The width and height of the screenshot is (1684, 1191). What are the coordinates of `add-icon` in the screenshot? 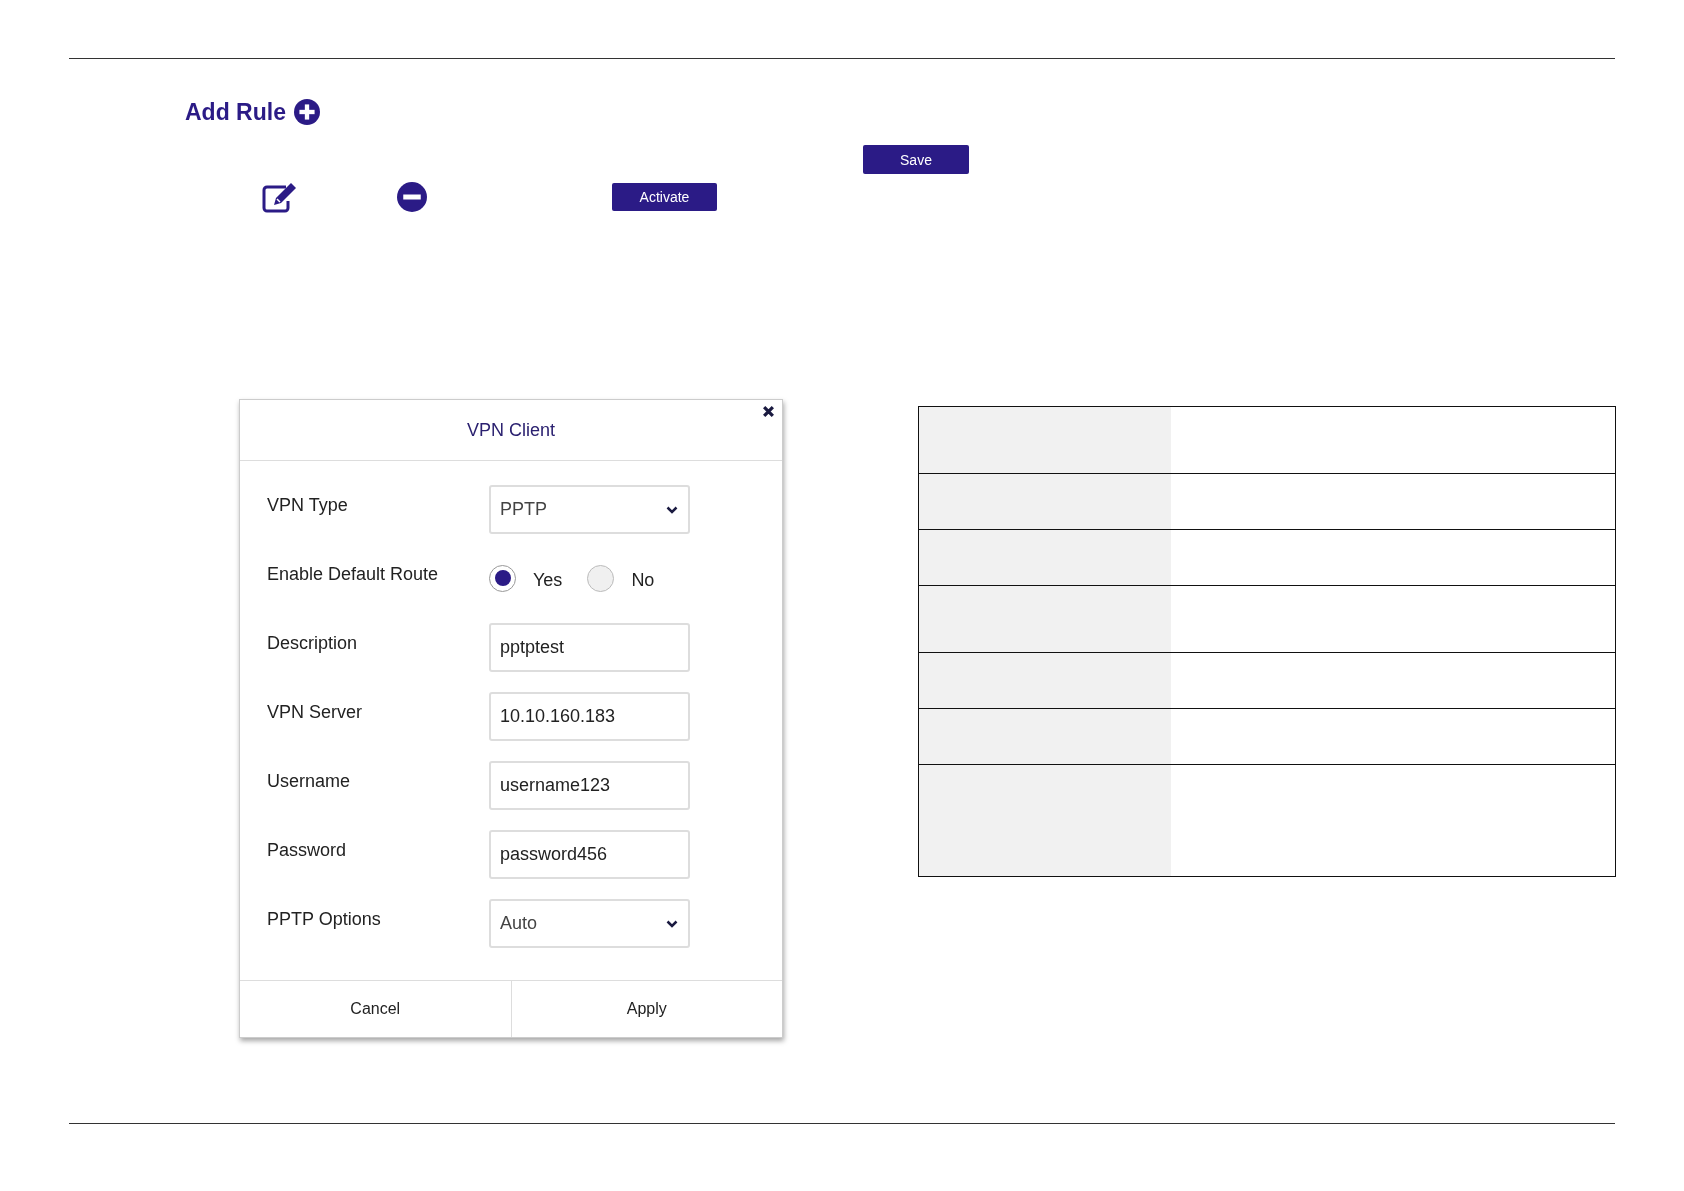 It's located at (306, 112).